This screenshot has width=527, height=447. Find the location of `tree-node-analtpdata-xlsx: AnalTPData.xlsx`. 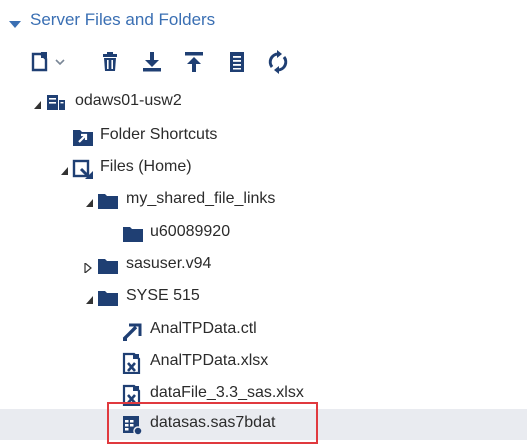

tree-node-analtpdata-xlsx: AnalTPData.xlsx is located at coordinates (263, 362).